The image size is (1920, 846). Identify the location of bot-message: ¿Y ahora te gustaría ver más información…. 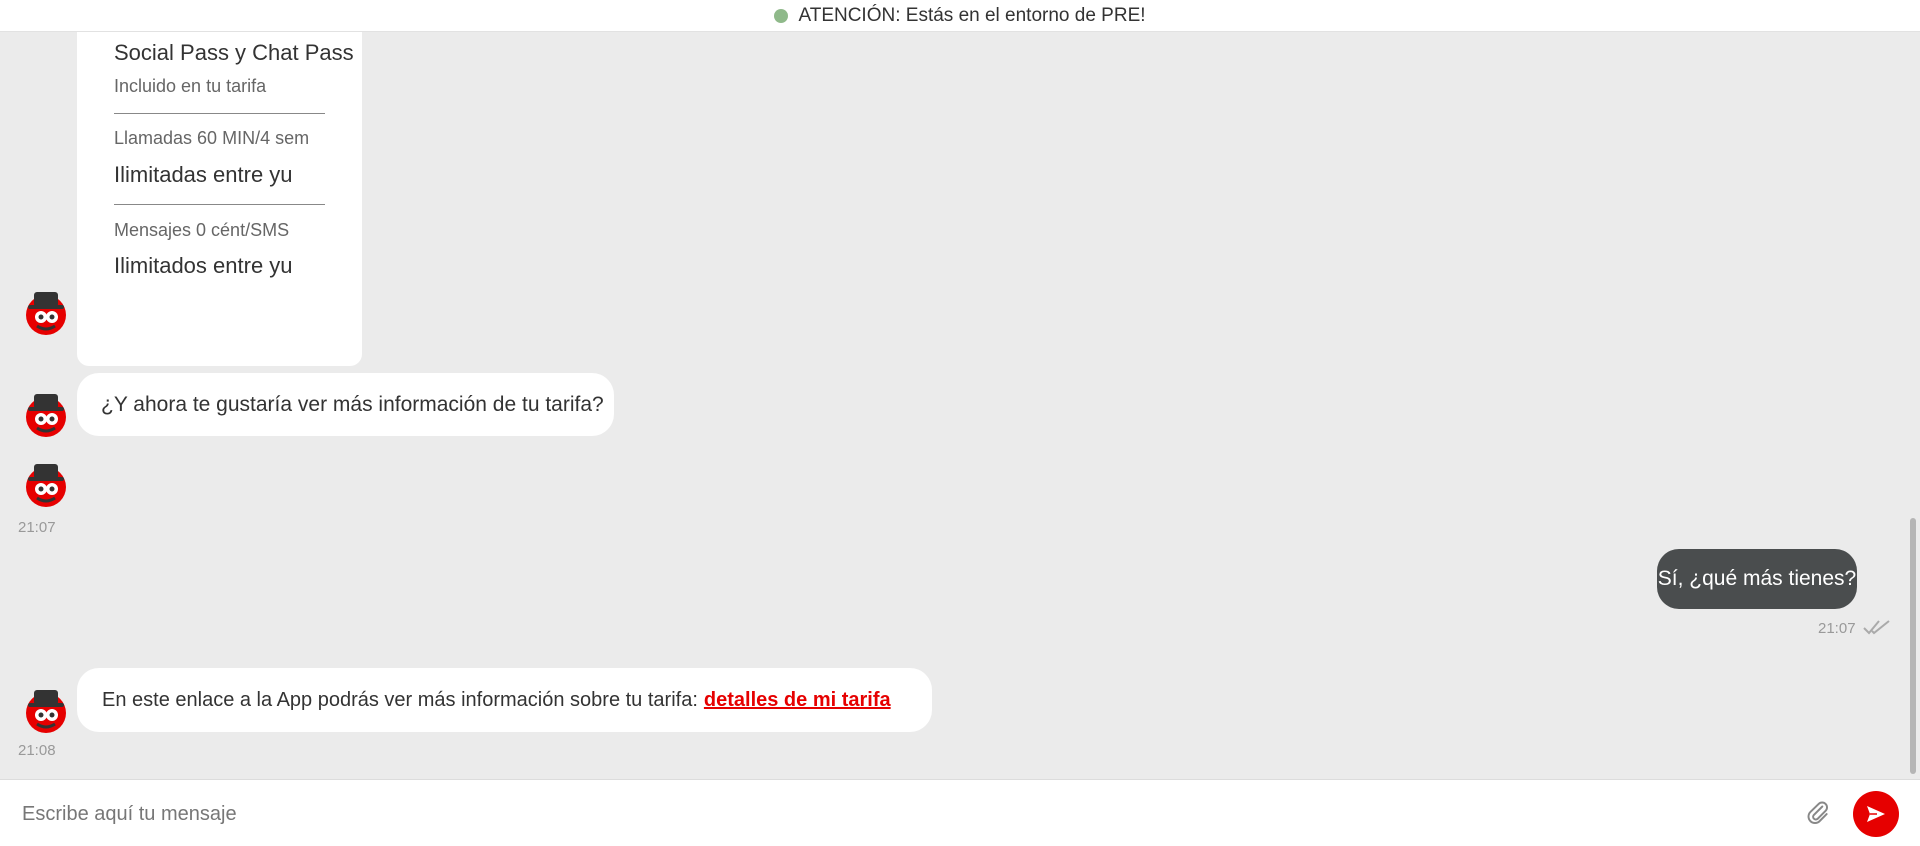
(345, 404).